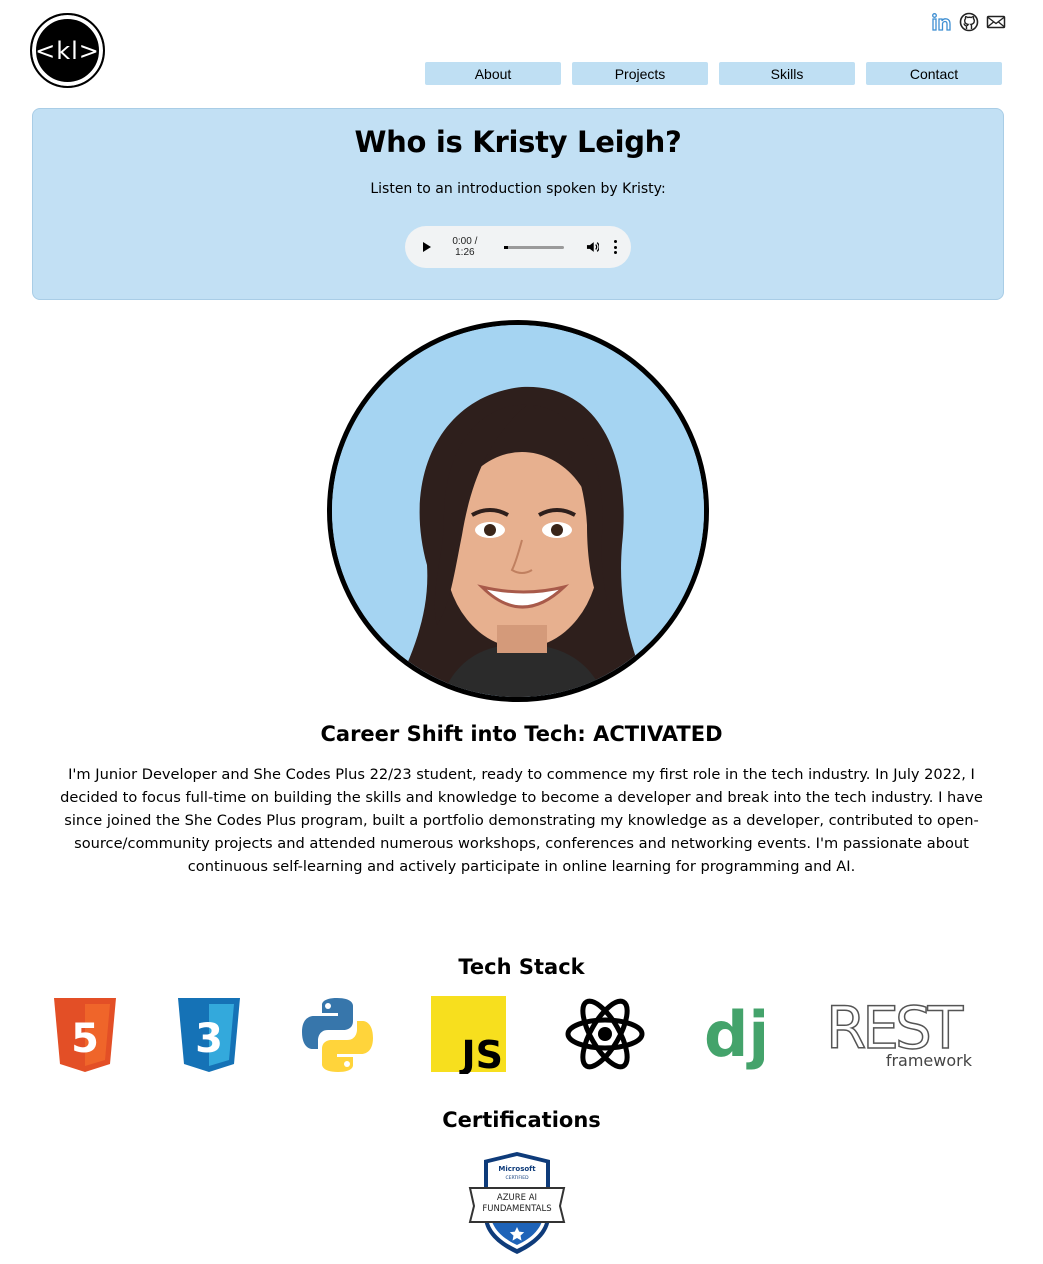 This screenshot has height=1264, width=1043. Describe the element at coordinates (900, 1033) in the screenshot. I see `rest-framework-logo: REST framework` at that location.